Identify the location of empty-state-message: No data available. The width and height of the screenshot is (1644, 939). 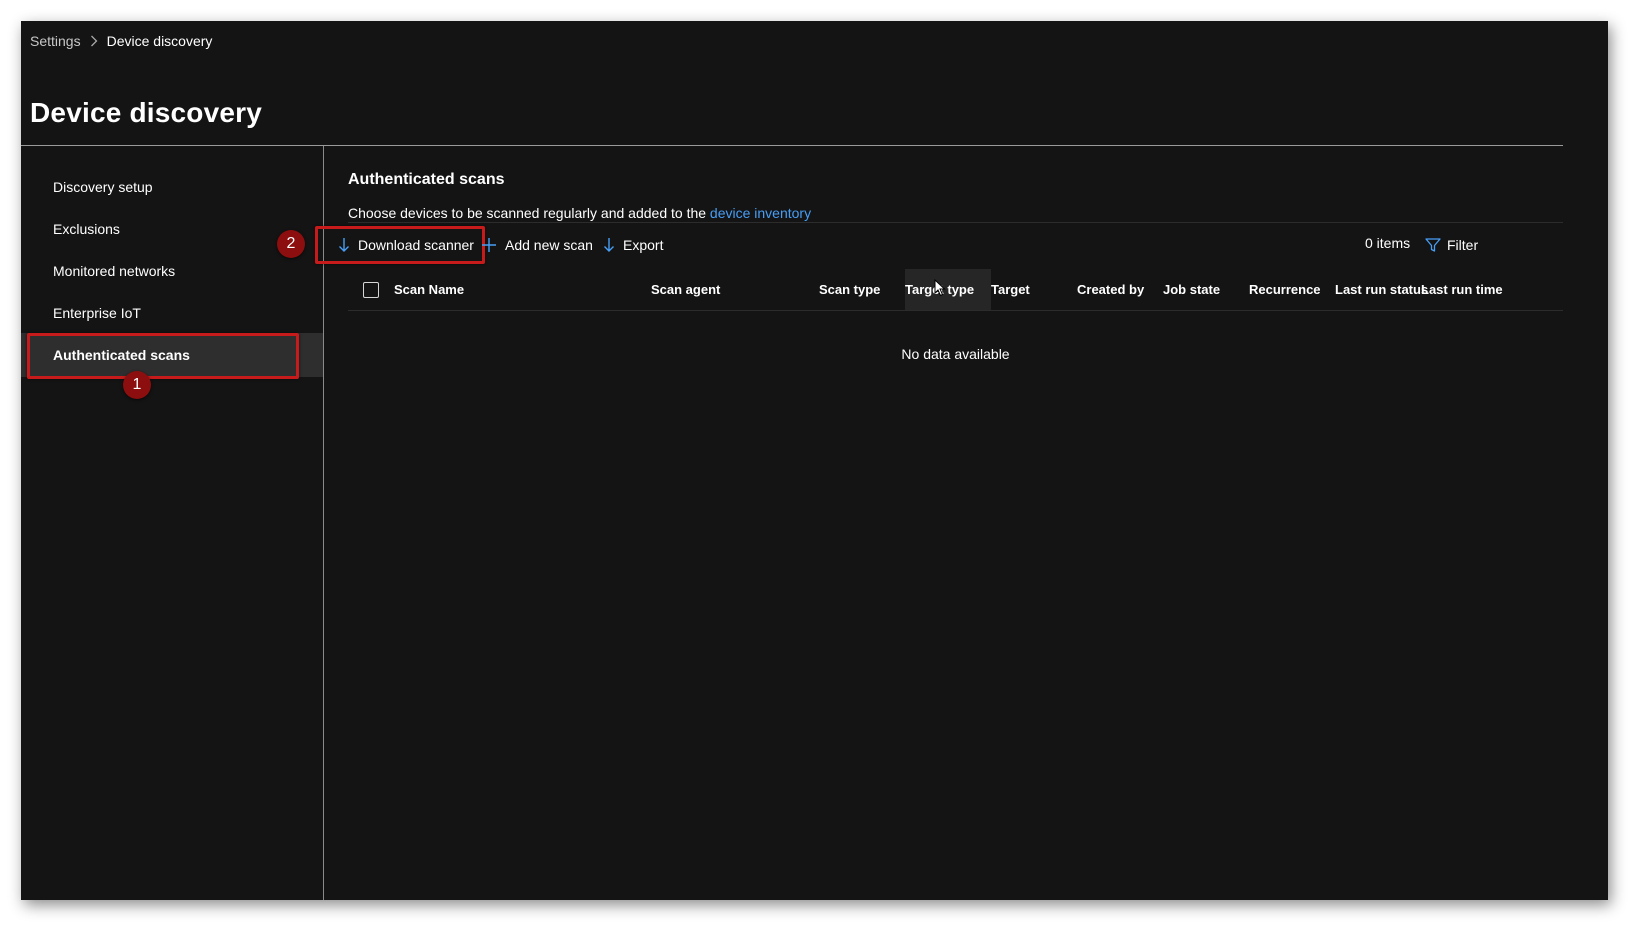
(955, 354).